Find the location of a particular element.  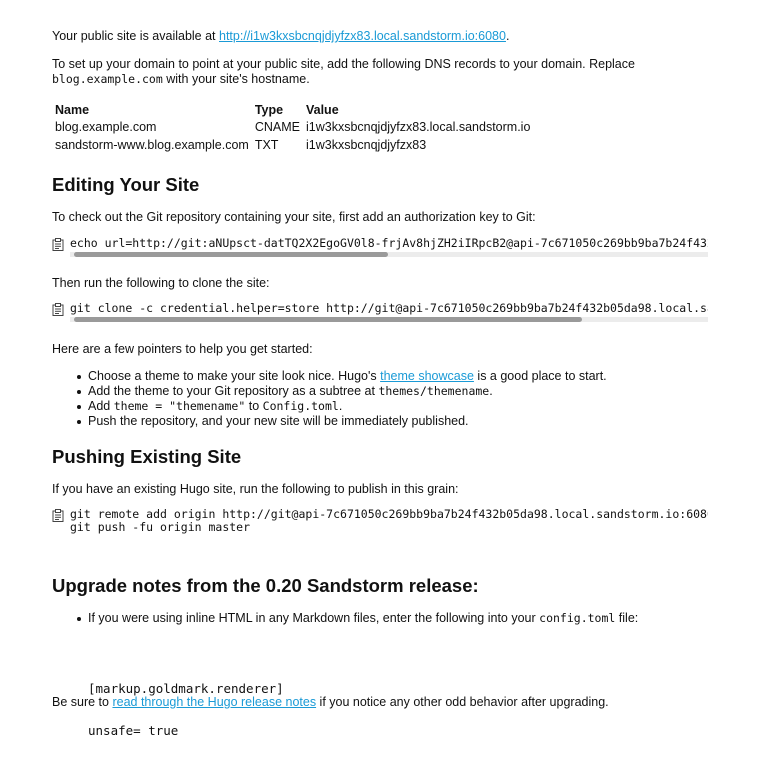

dns-record-type: CNAME is located at coordinates (277, 126).